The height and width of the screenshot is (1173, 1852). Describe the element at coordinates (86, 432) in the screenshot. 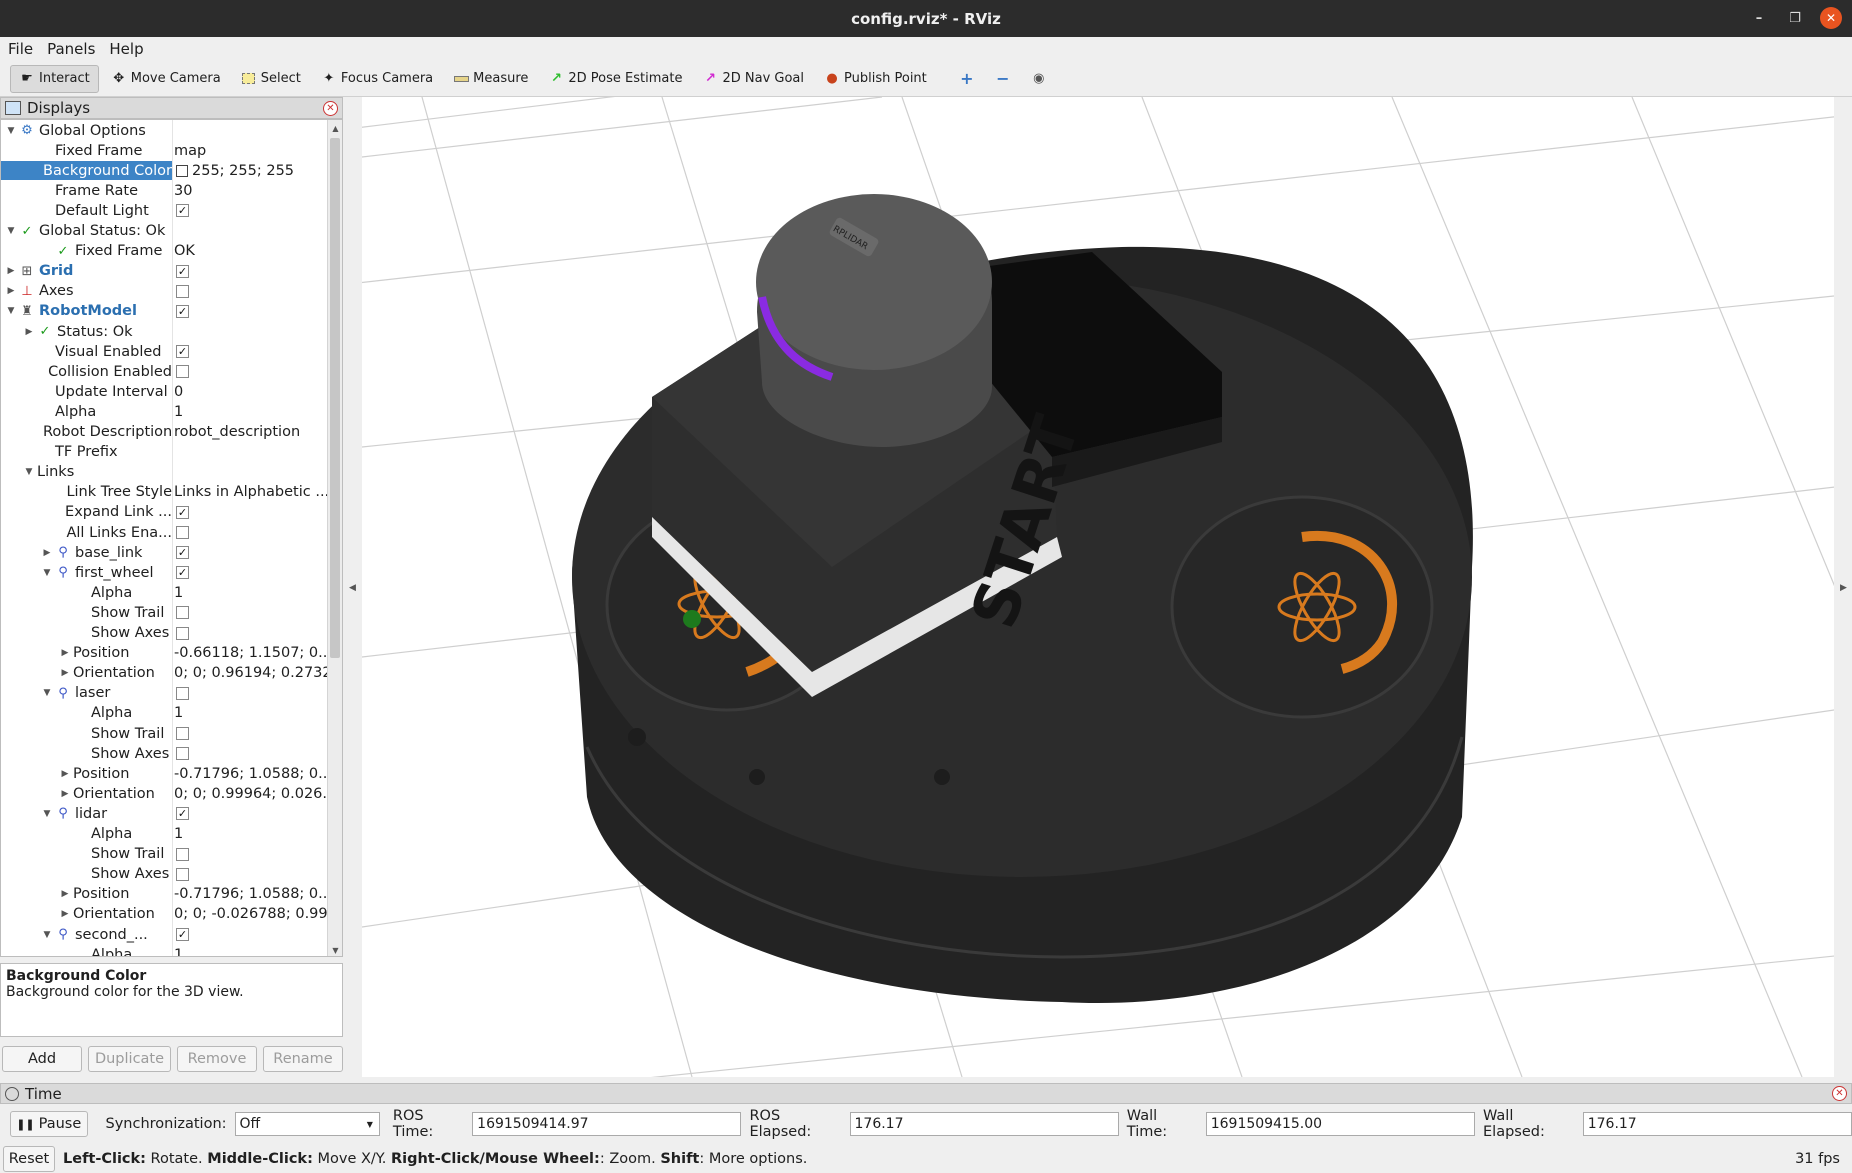

I see `property-name-cell: Robot Description` at that location.